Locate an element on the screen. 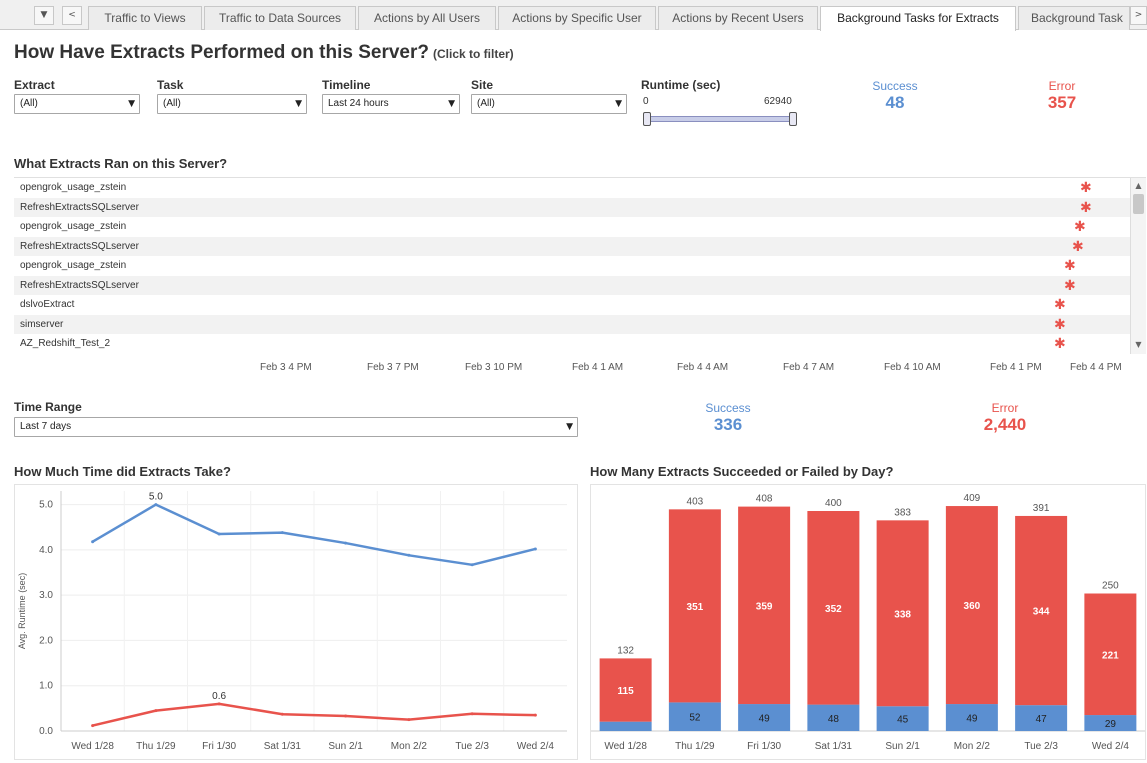 This screenshot has height=763, width=1147. extract-filter-dropdown: (All) ▼ is located at coordinates (77, 104).